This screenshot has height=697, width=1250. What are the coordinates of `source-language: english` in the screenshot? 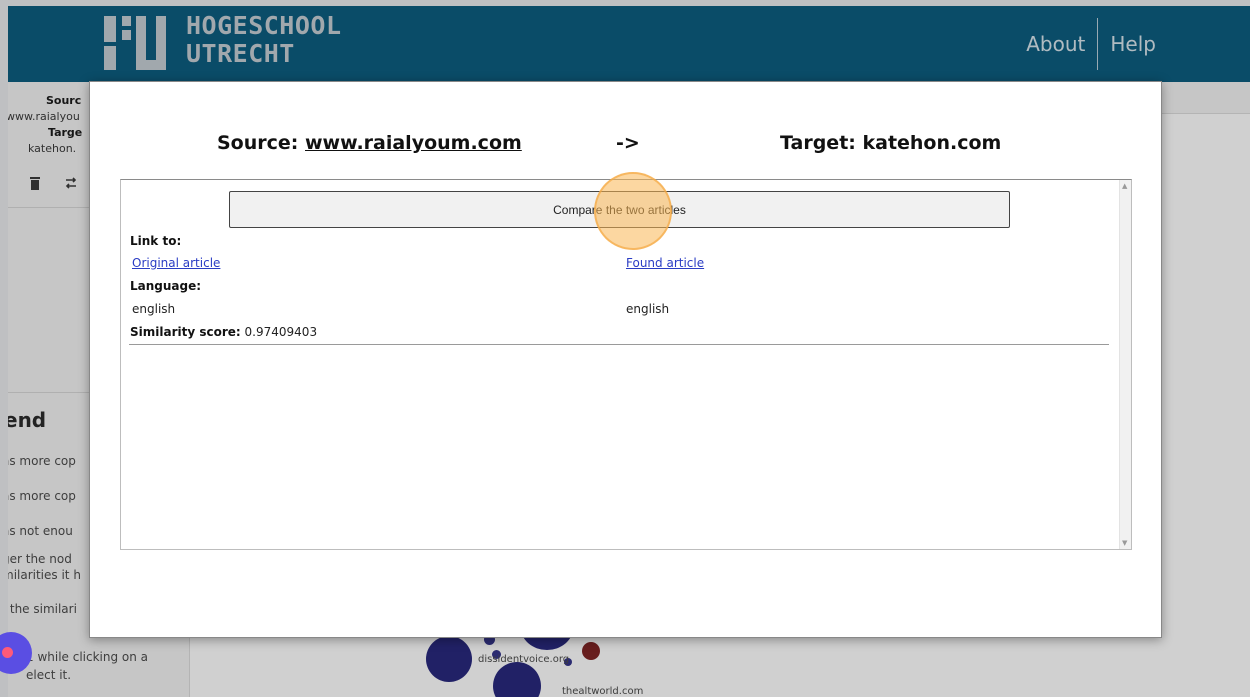 It's located at (154, 309).